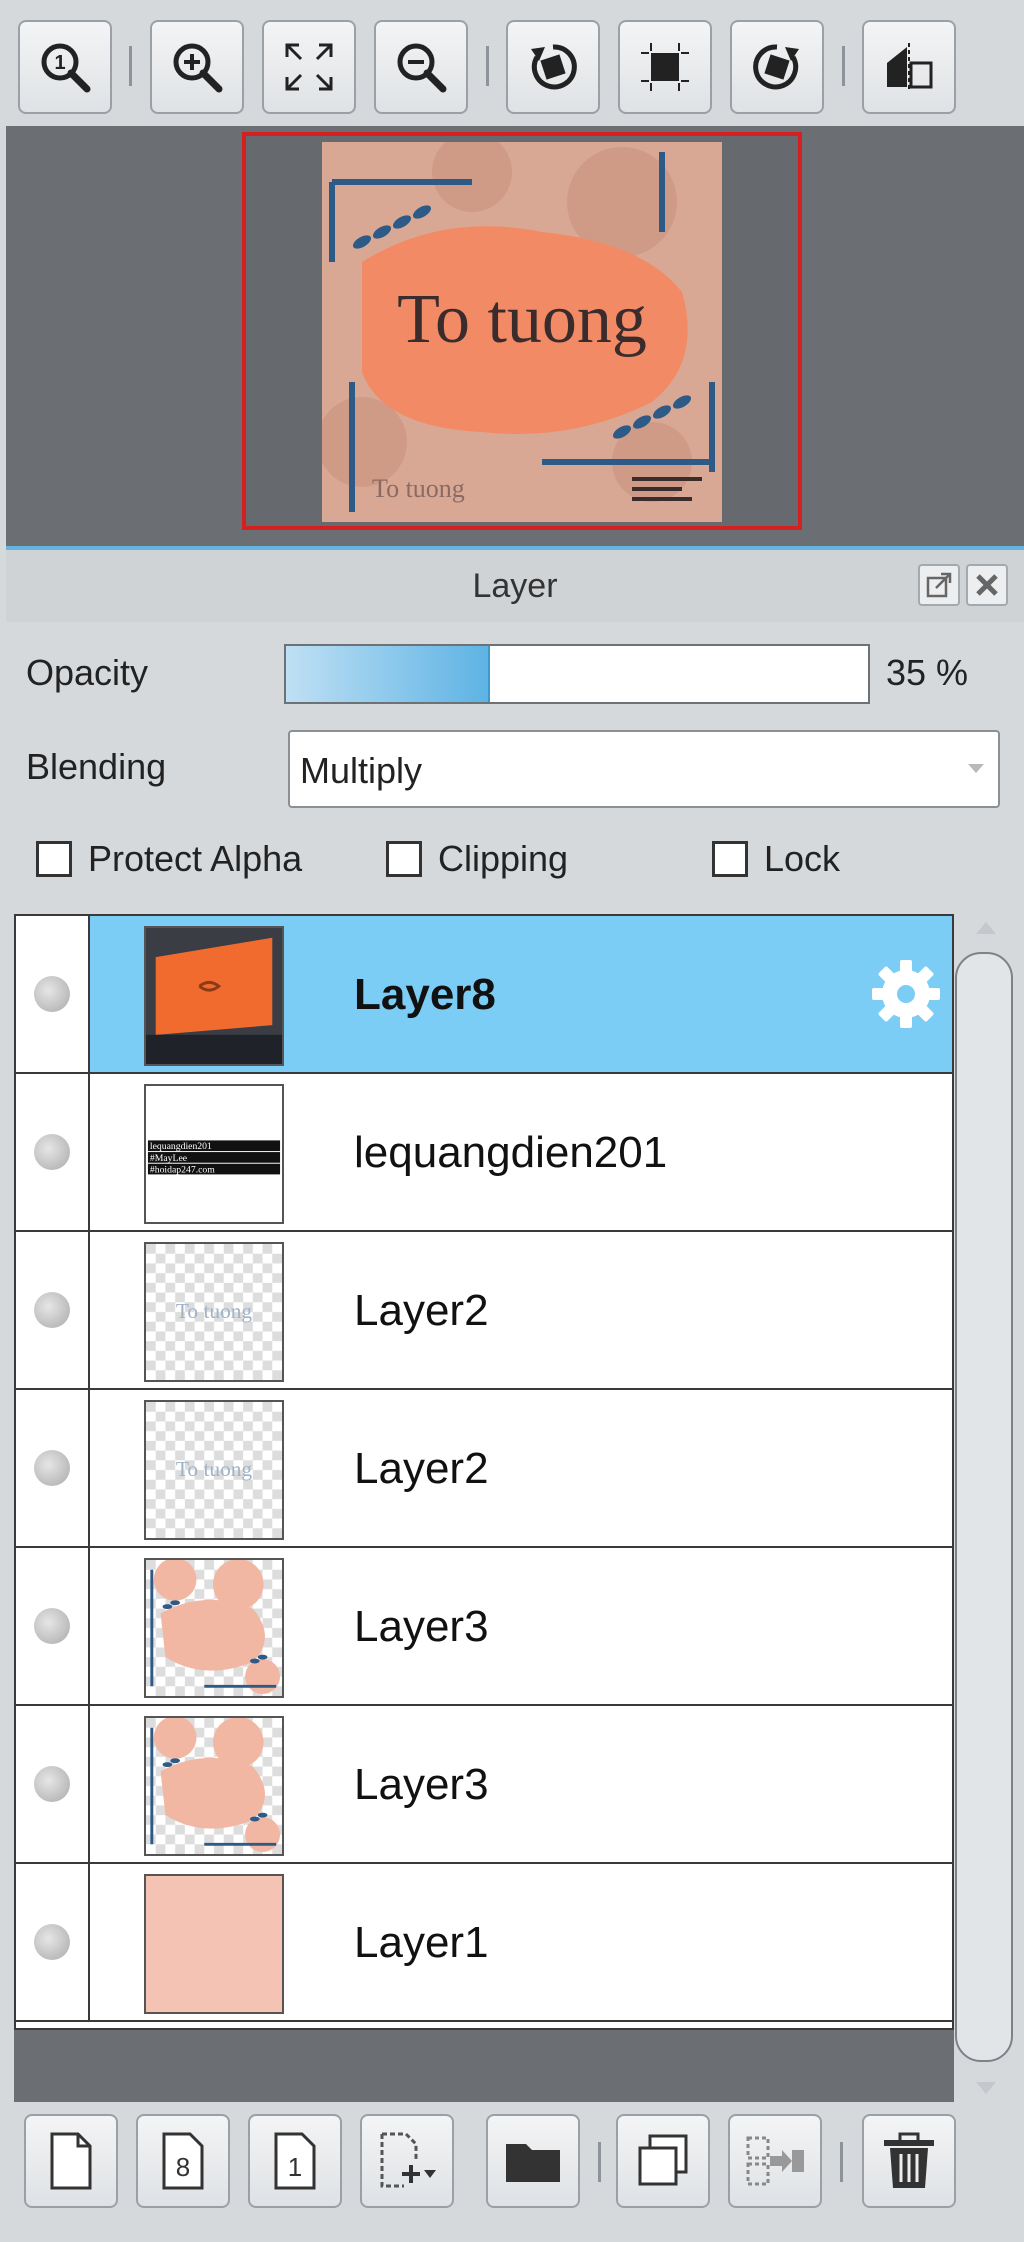  I want to click on add-layer-dropdown-button, so click(407, 2161).